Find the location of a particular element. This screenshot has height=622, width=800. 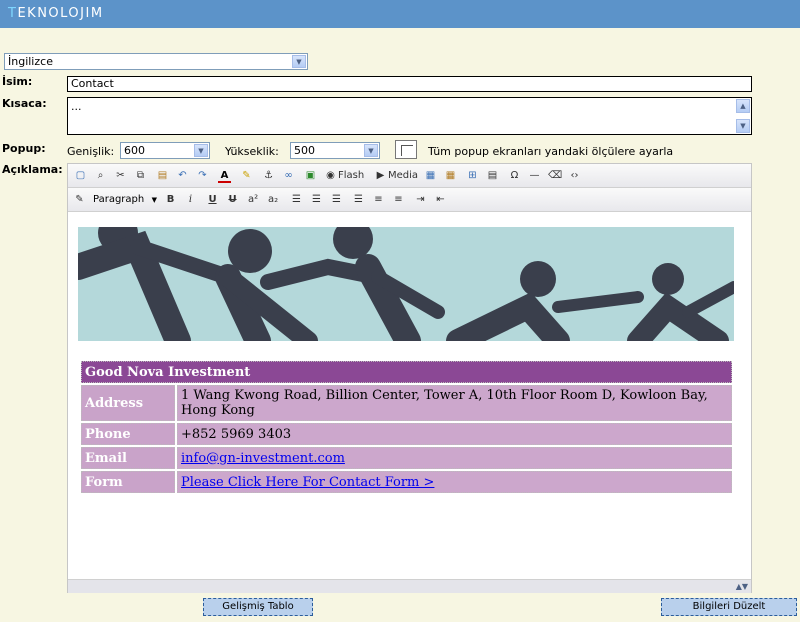

phone-value: +852 5969 3403 is located at coordinates (454, 434).